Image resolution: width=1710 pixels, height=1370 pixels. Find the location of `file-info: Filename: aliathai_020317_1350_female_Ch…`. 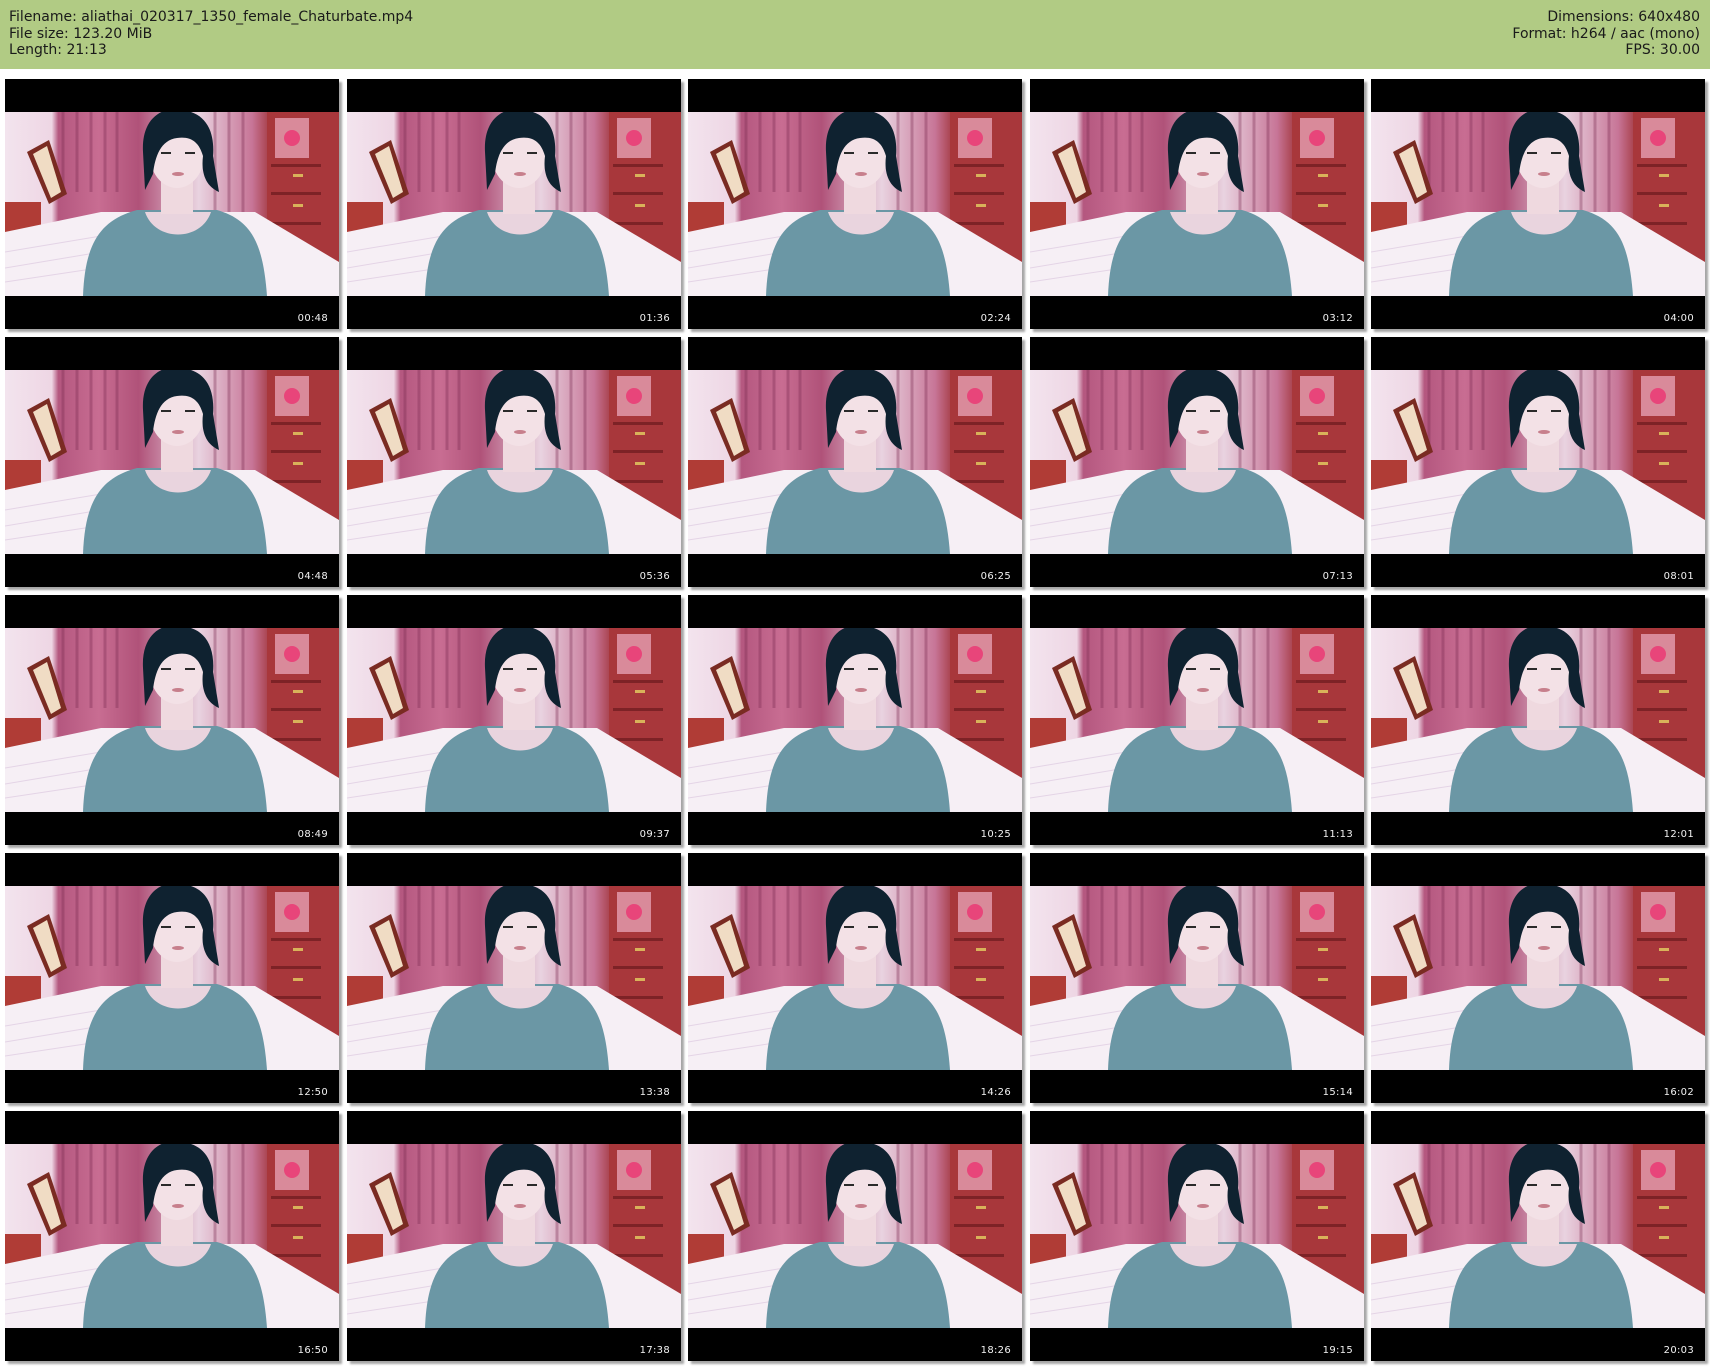

file-info: Filename: aliathai_020317_1350_female_Ch… is located at coordinates (211, 34).